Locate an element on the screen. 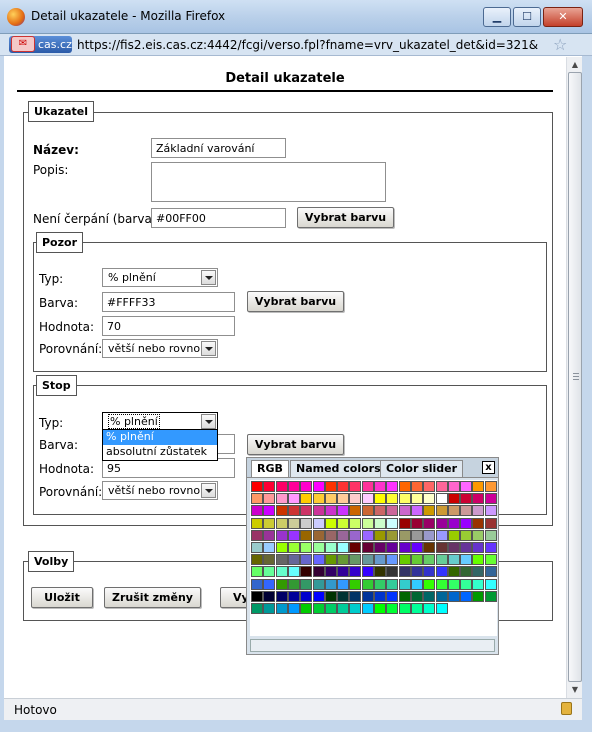 The width and height of the screenshot is (592, 732). pozor-barva-input: #FFFF33 is located at coordinates (168, 302).